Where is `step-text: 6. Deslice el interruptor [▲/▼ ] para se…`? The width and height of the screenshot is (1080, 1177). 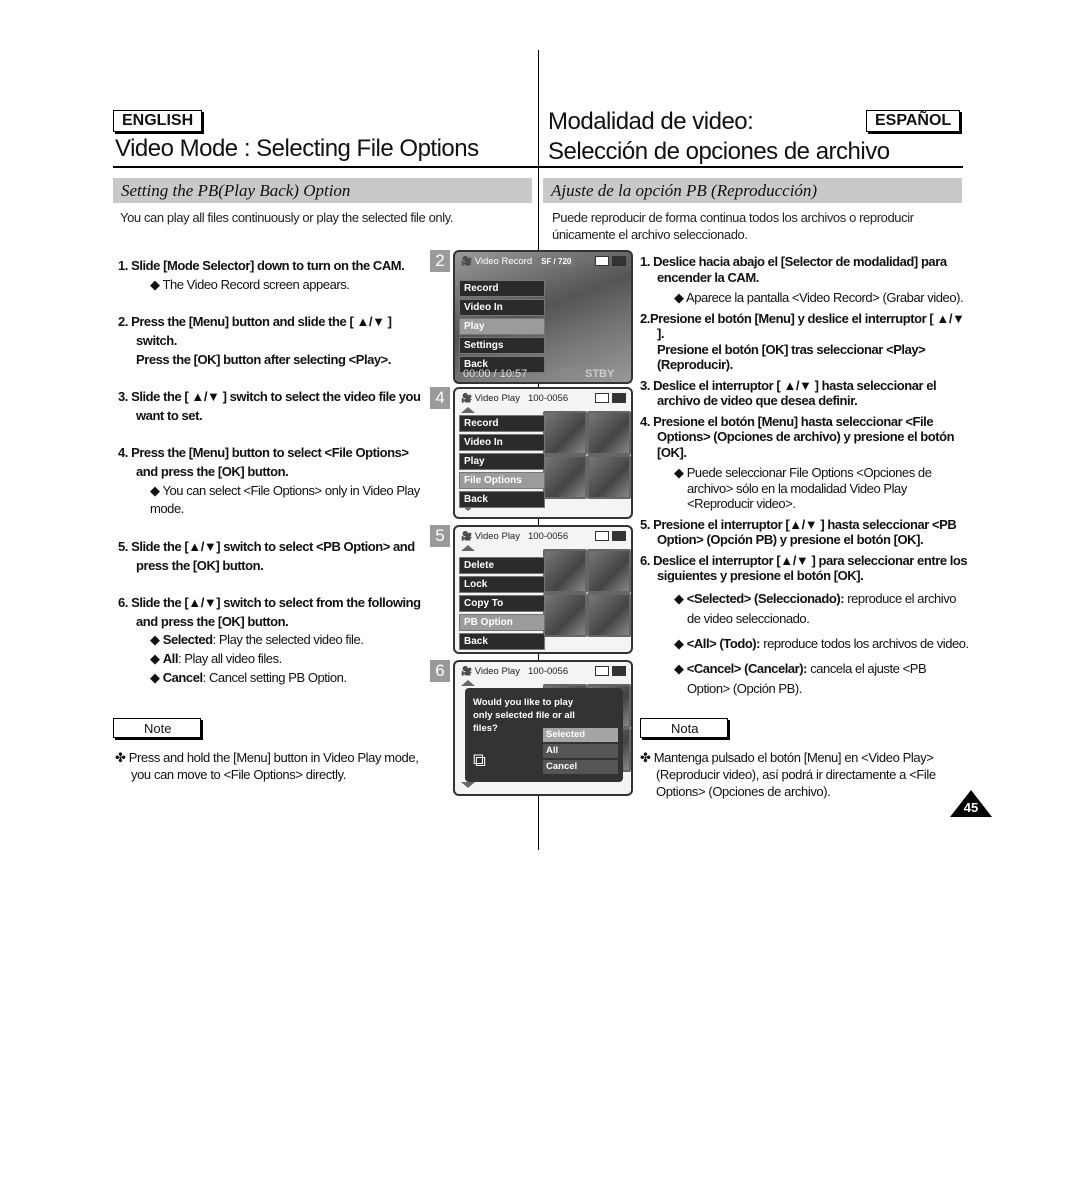
step-text: 6. Deslice el interruptor [▲/▼ ] para se… is located at coordinates (804, 568).